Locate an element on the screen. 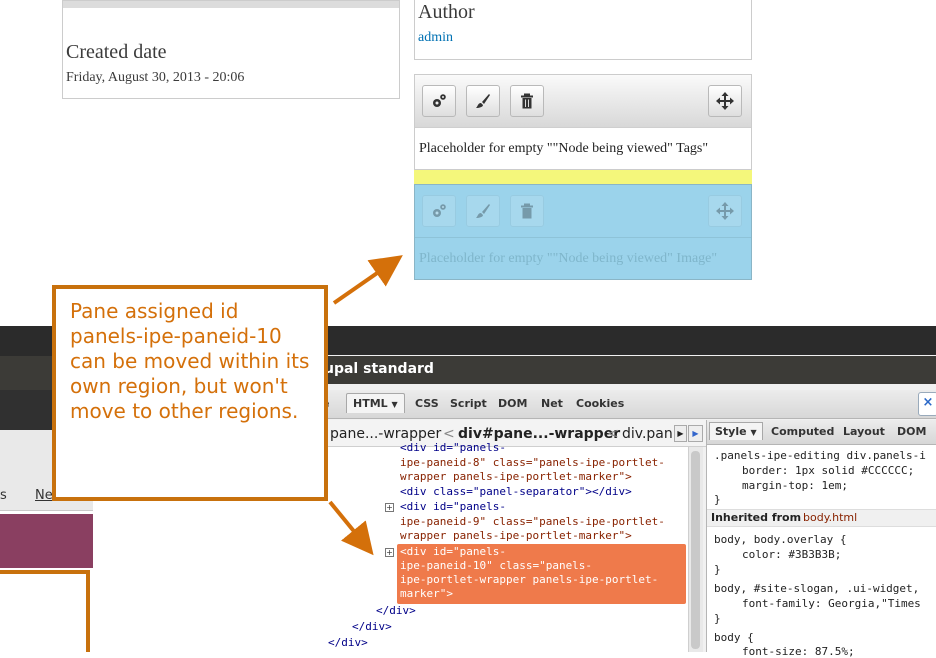  arrow-to-pane is located at coordinates (367, 280).